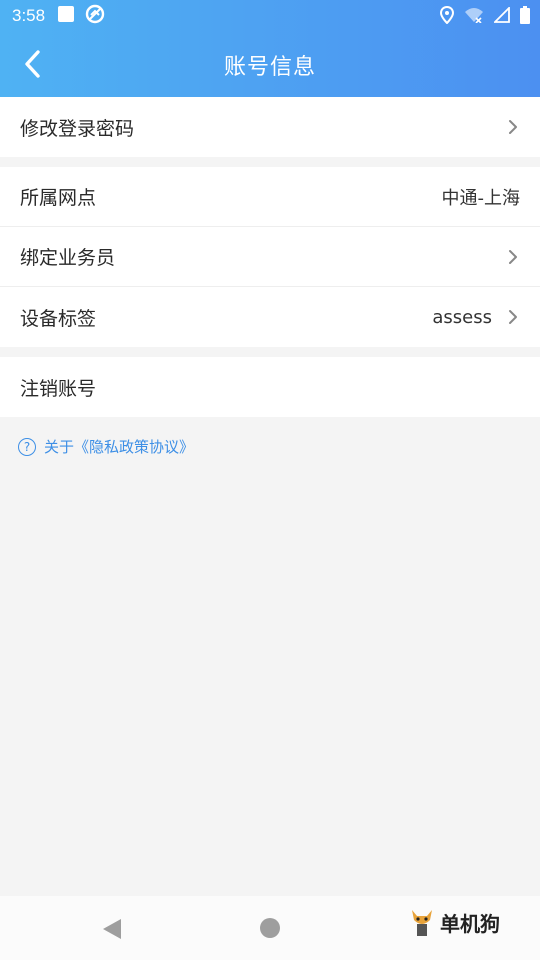  Describe the element at coordinates (481, 198) in the screenshot. I see `branch-value: 中通-上海` at that location.